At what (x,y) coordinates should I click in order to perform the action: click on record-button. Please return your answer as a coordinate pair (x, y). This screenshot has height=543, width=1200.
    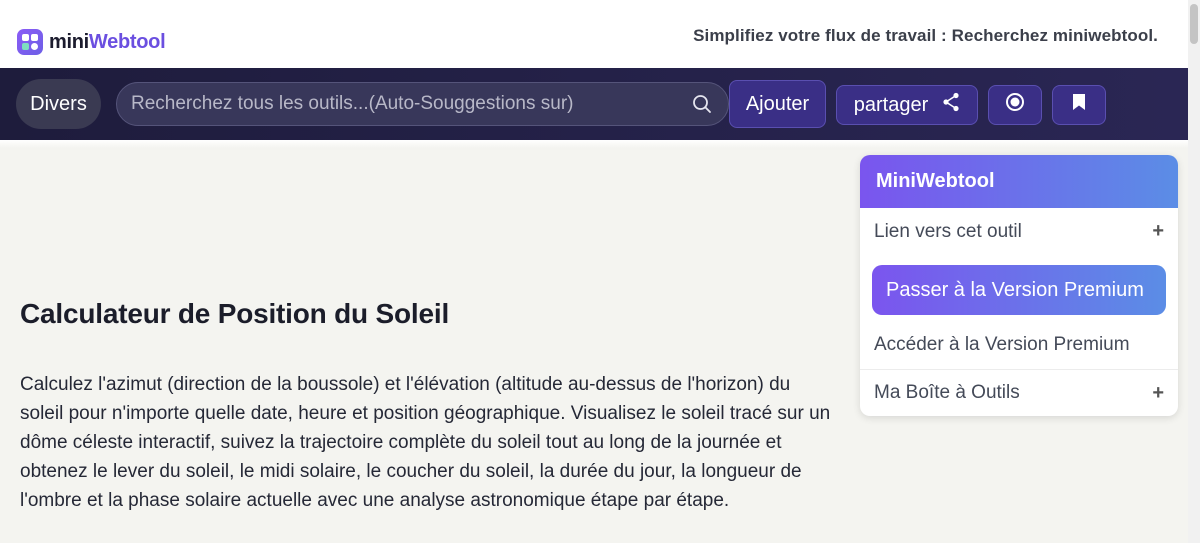
    Looking at the image, I should click on (1015, 105).